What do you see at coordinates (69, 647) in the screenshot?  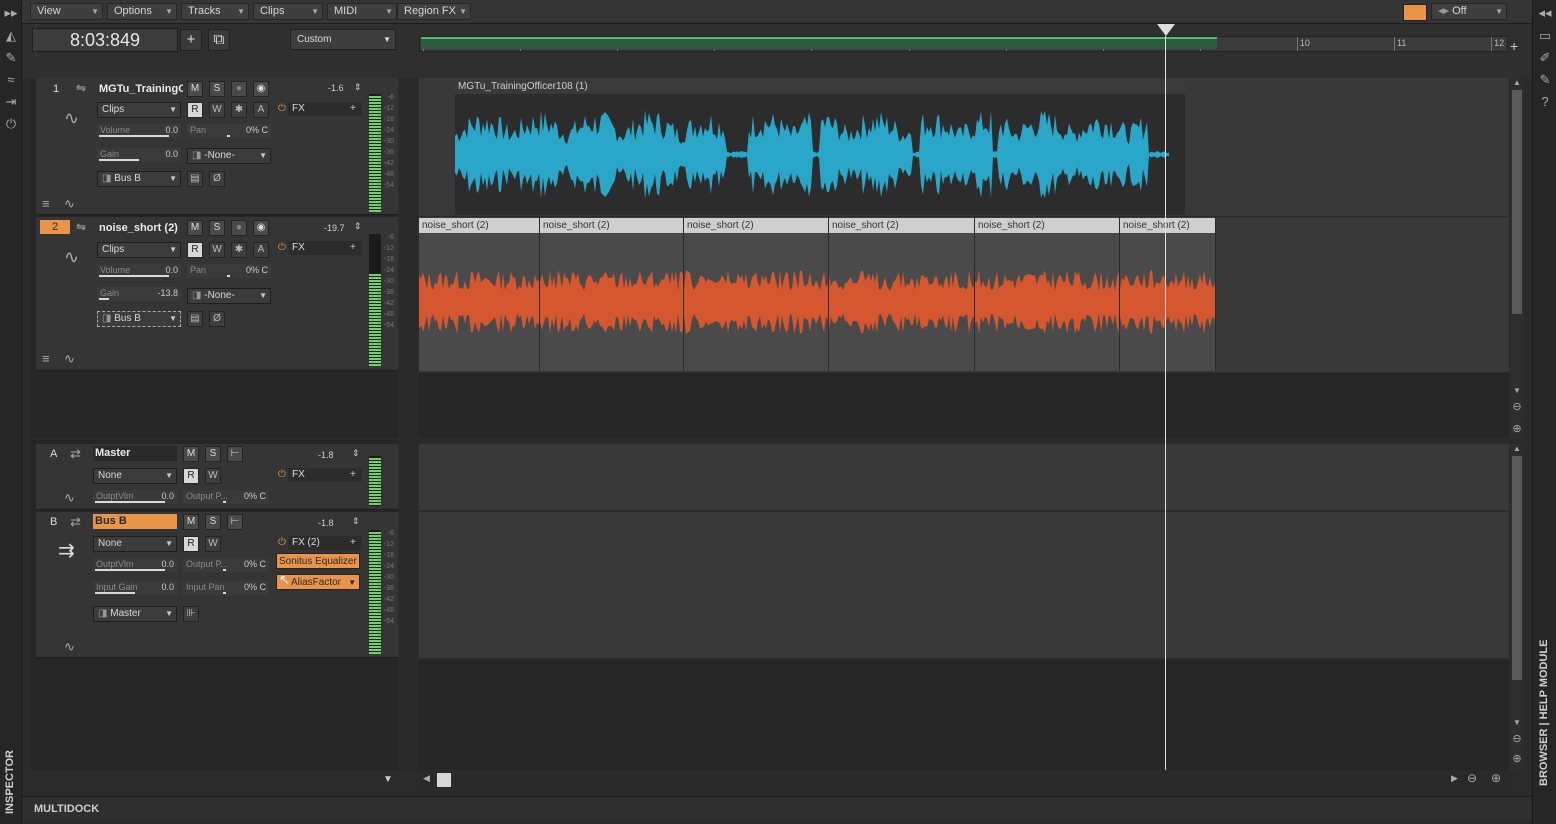 I see `automation-icon: ∿` at bounding box center [69, 647].